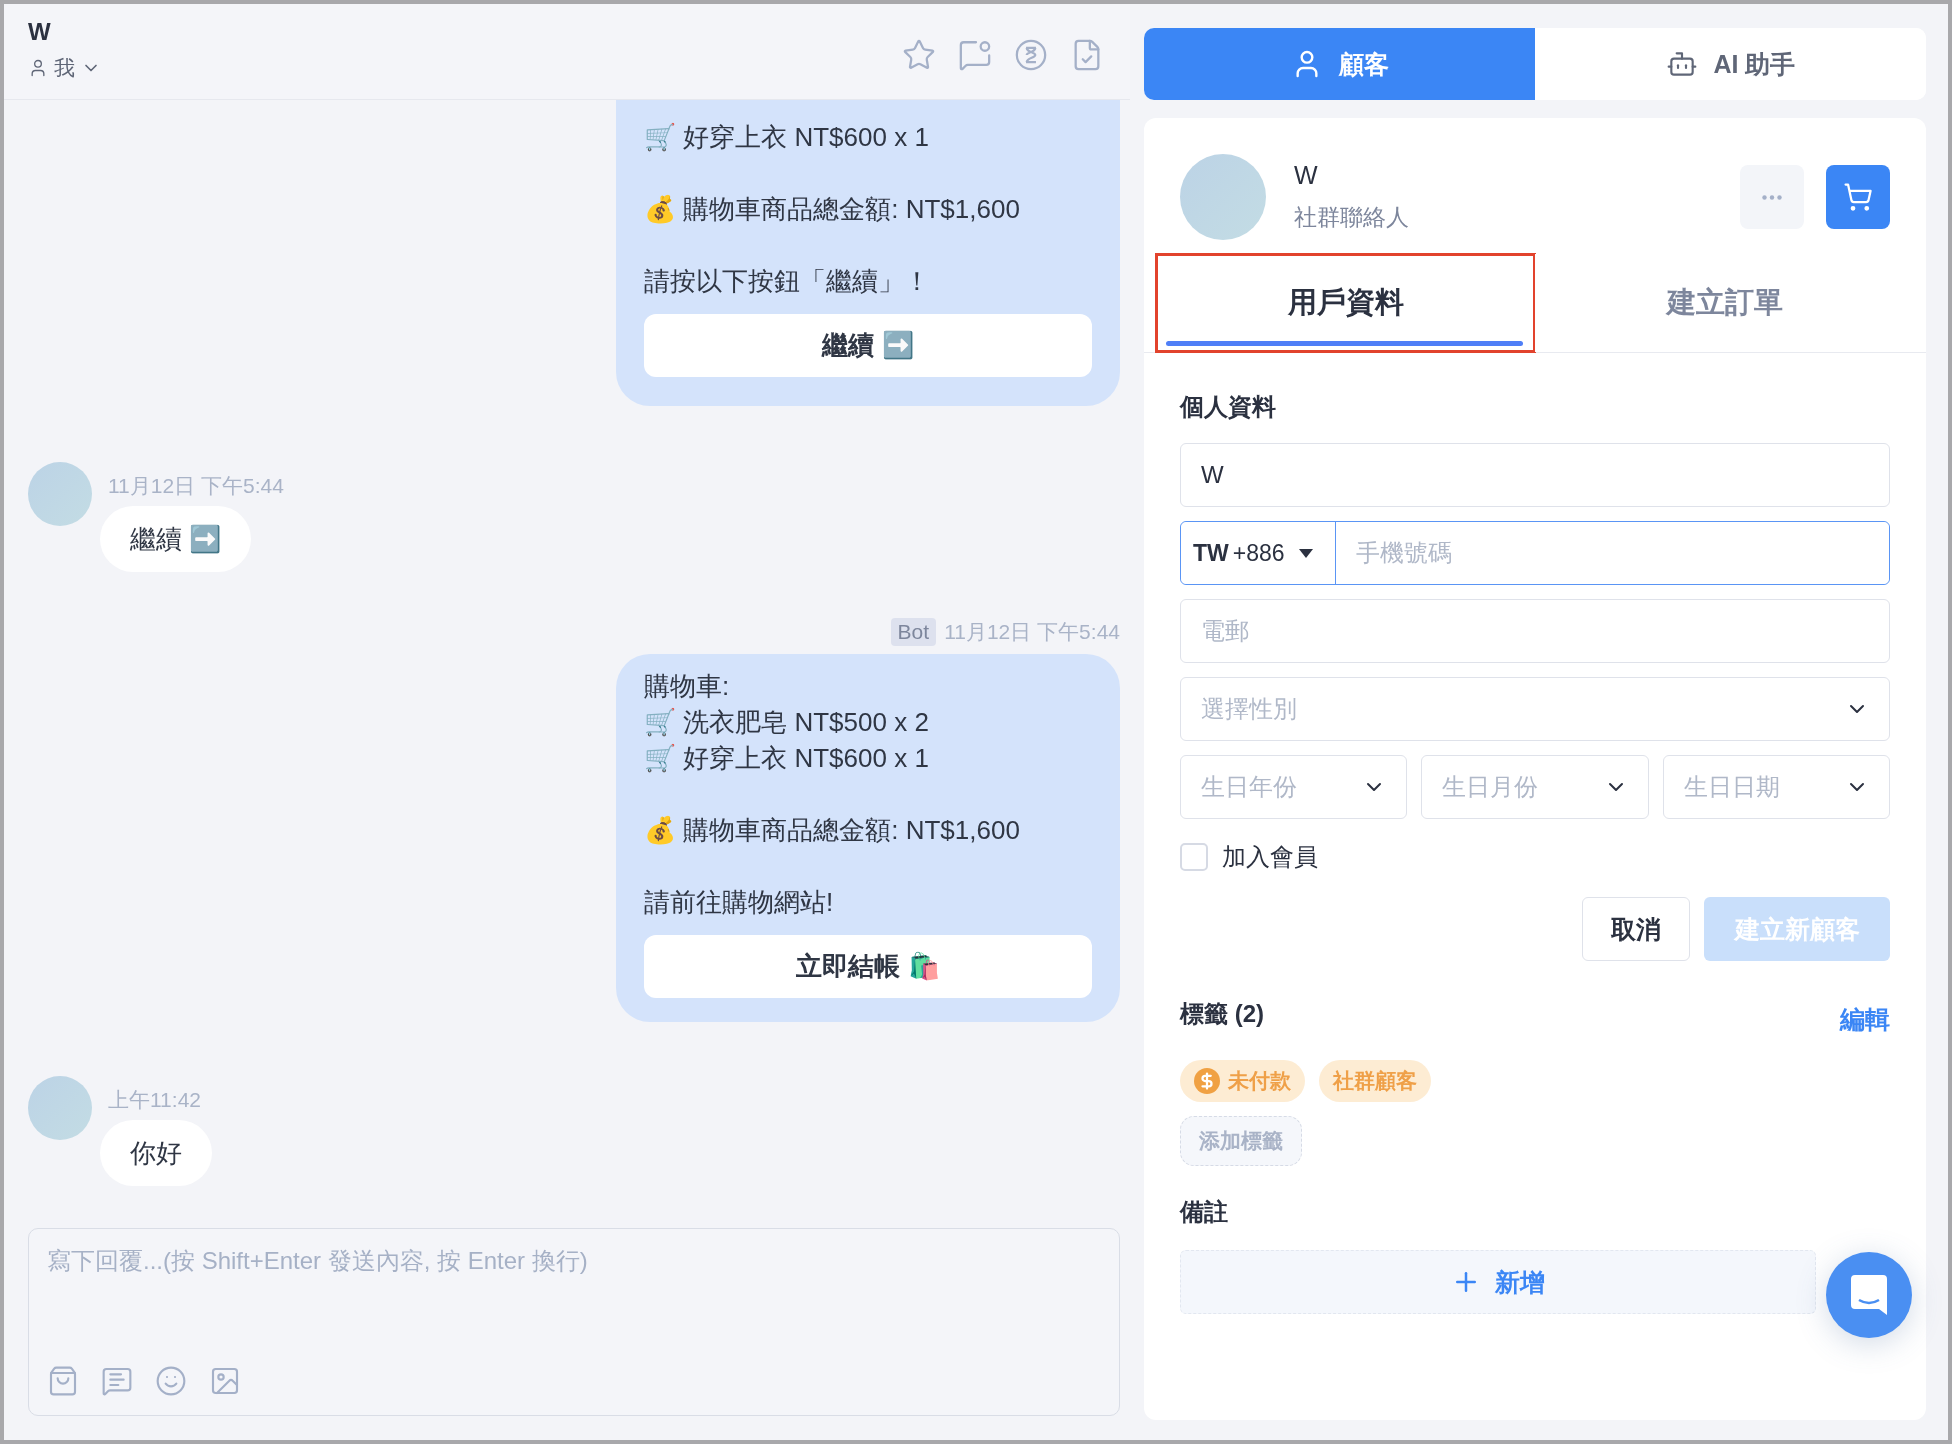 The image size is (1952, 1444). What do you see at coordinates (1636, 929) in the screenshot?
I see `cancel-button: 取消` at bounding box center [1636, 929].